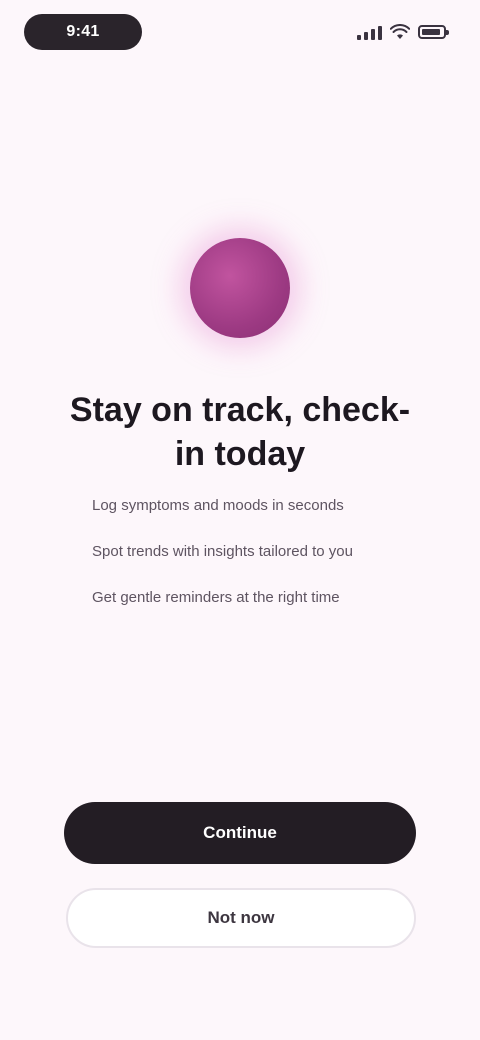  What do you see at coordinates (216, 597) in the screenshot?
I see `feature-item: Get gentle reminders at the right time` at bounding box center [216, 597].